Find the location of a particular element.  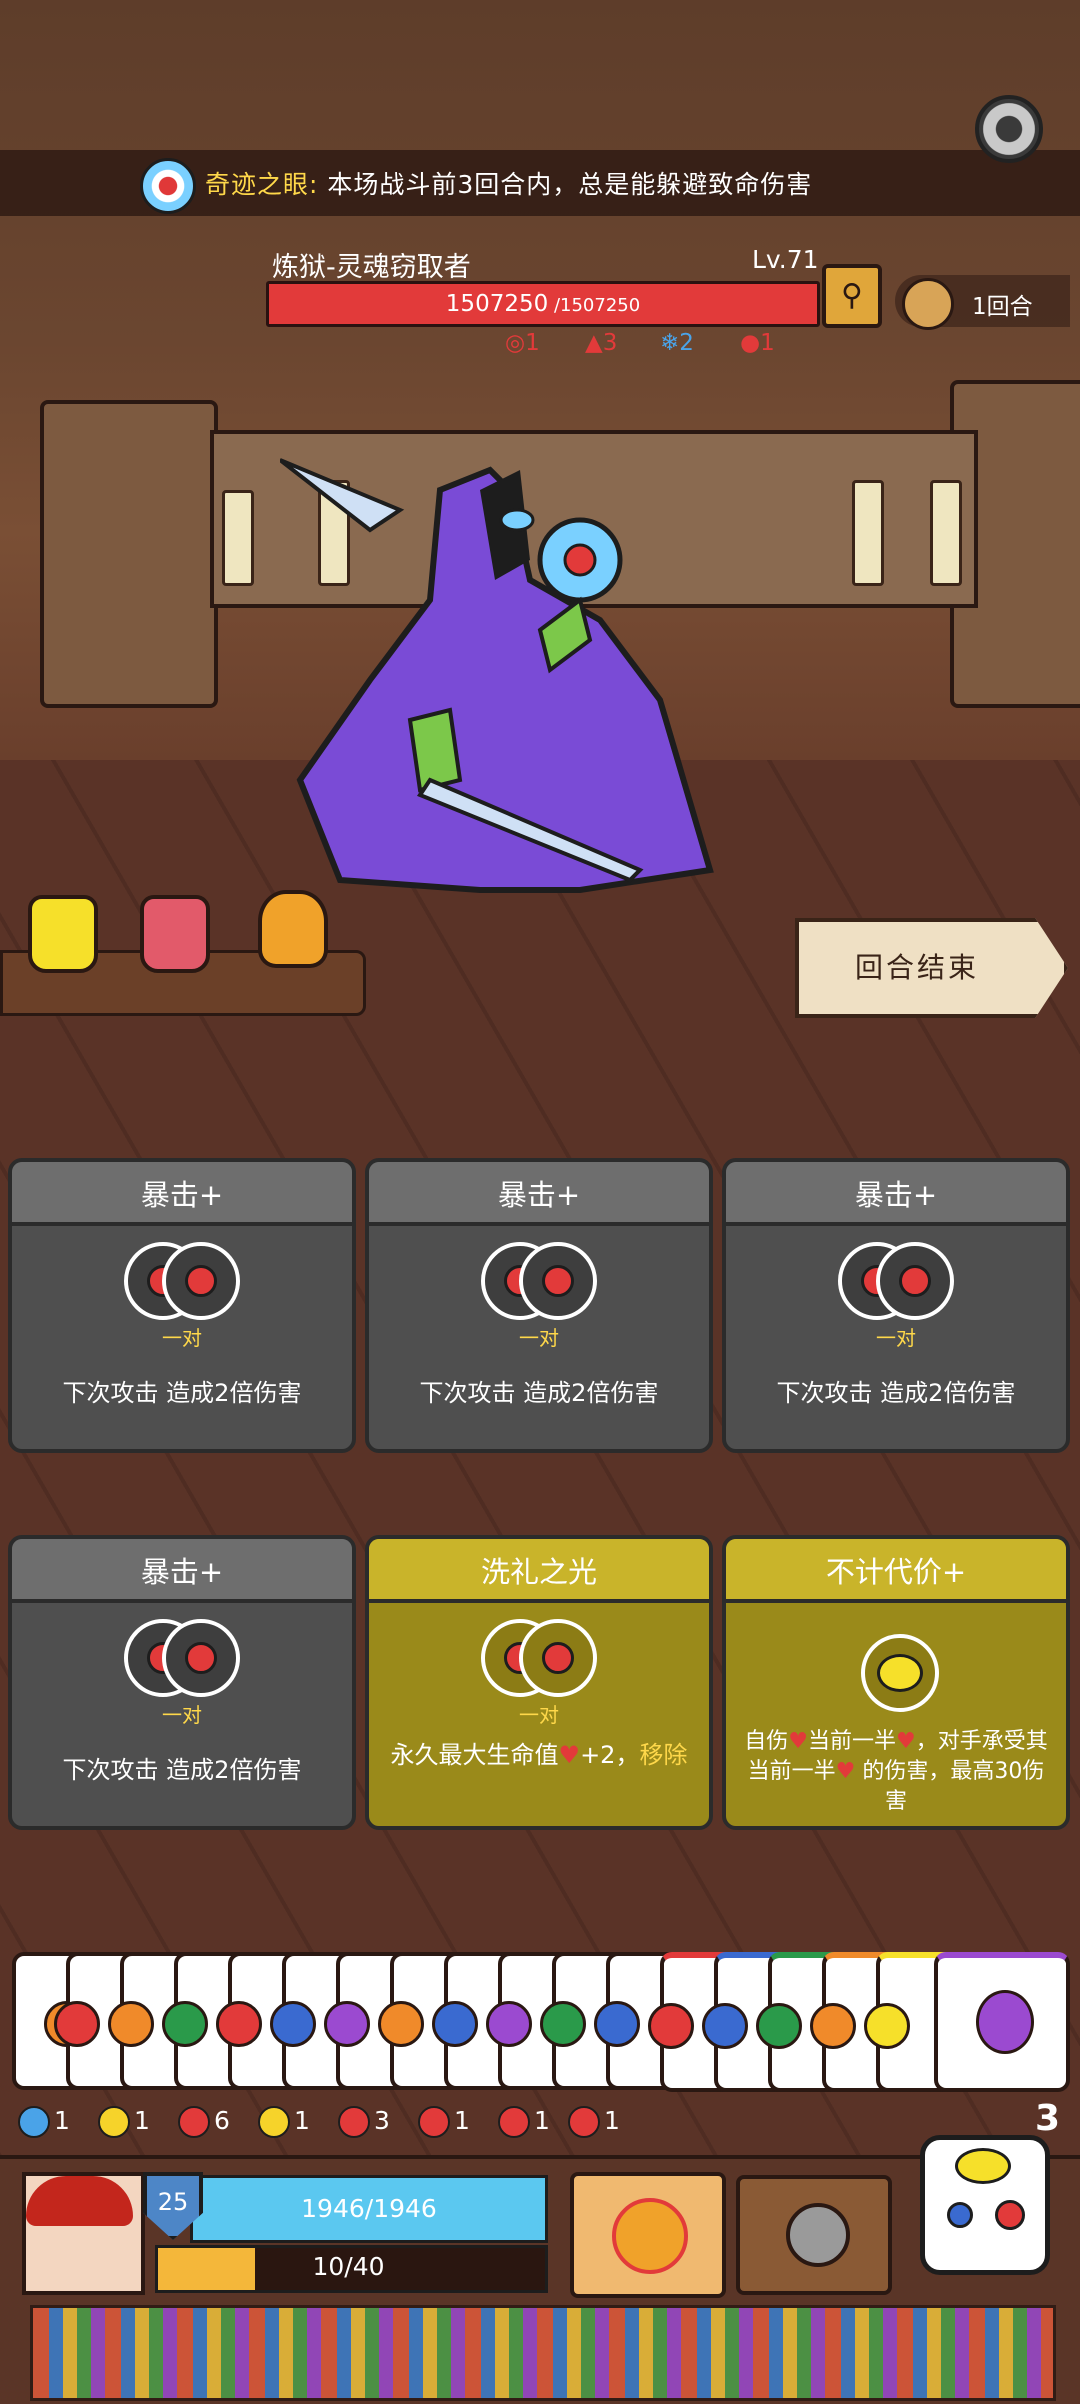

grape-icon is located at coordinates (1005, 2022).